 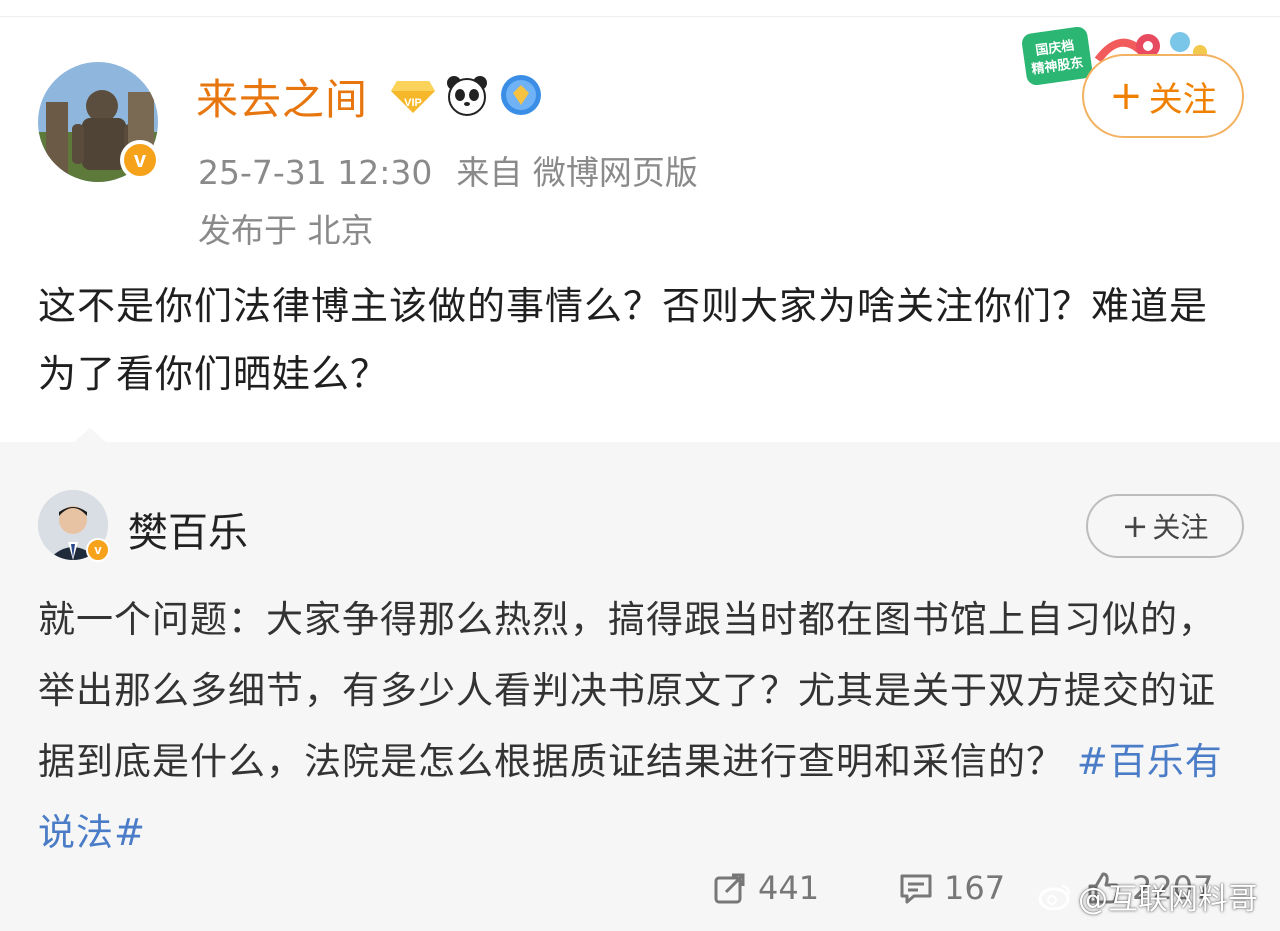 What do you see at coordinates (1054, 897) in the screenshot?
I see `weibo-logo-icon` at bounding box center [1054, 897].